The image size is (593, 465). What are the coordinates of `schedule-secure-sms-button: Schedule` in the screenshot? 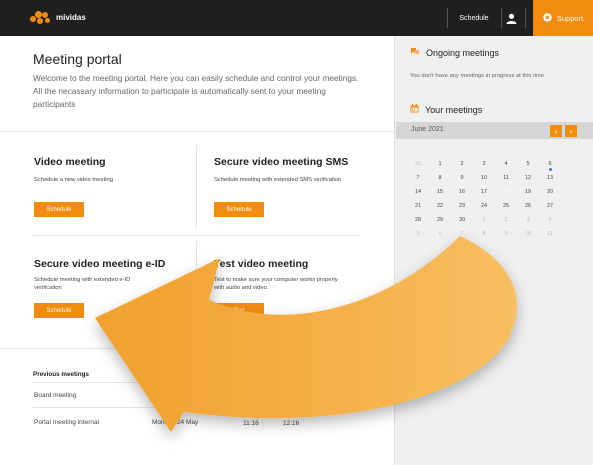 It's located at (239, 209).